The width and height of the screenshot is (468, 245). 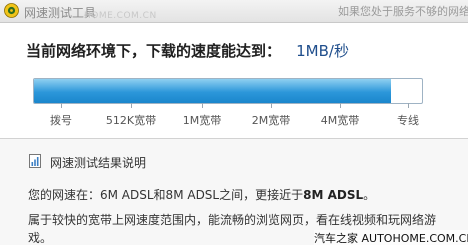 What do you see at coordinates (234, 11) in the screenshot?
I see `title-bar: 网速测试工具 HOME.COM.CN 如果您处于服务不够的网络` at bounding box center [234, 11].